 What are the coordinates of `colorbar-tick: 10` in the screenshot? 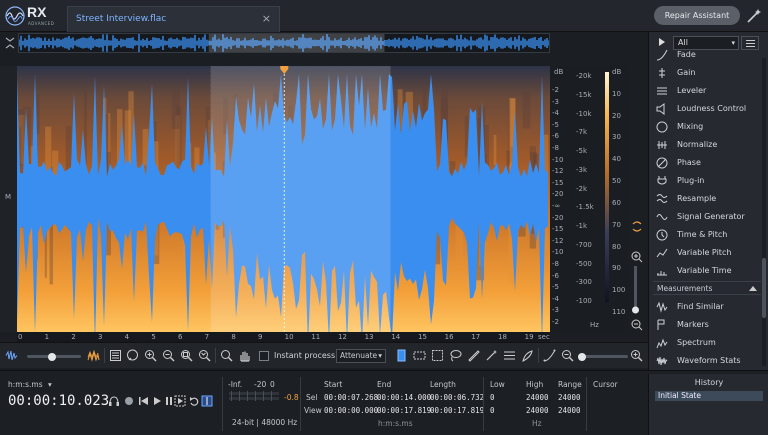 It's located at (616, 93).